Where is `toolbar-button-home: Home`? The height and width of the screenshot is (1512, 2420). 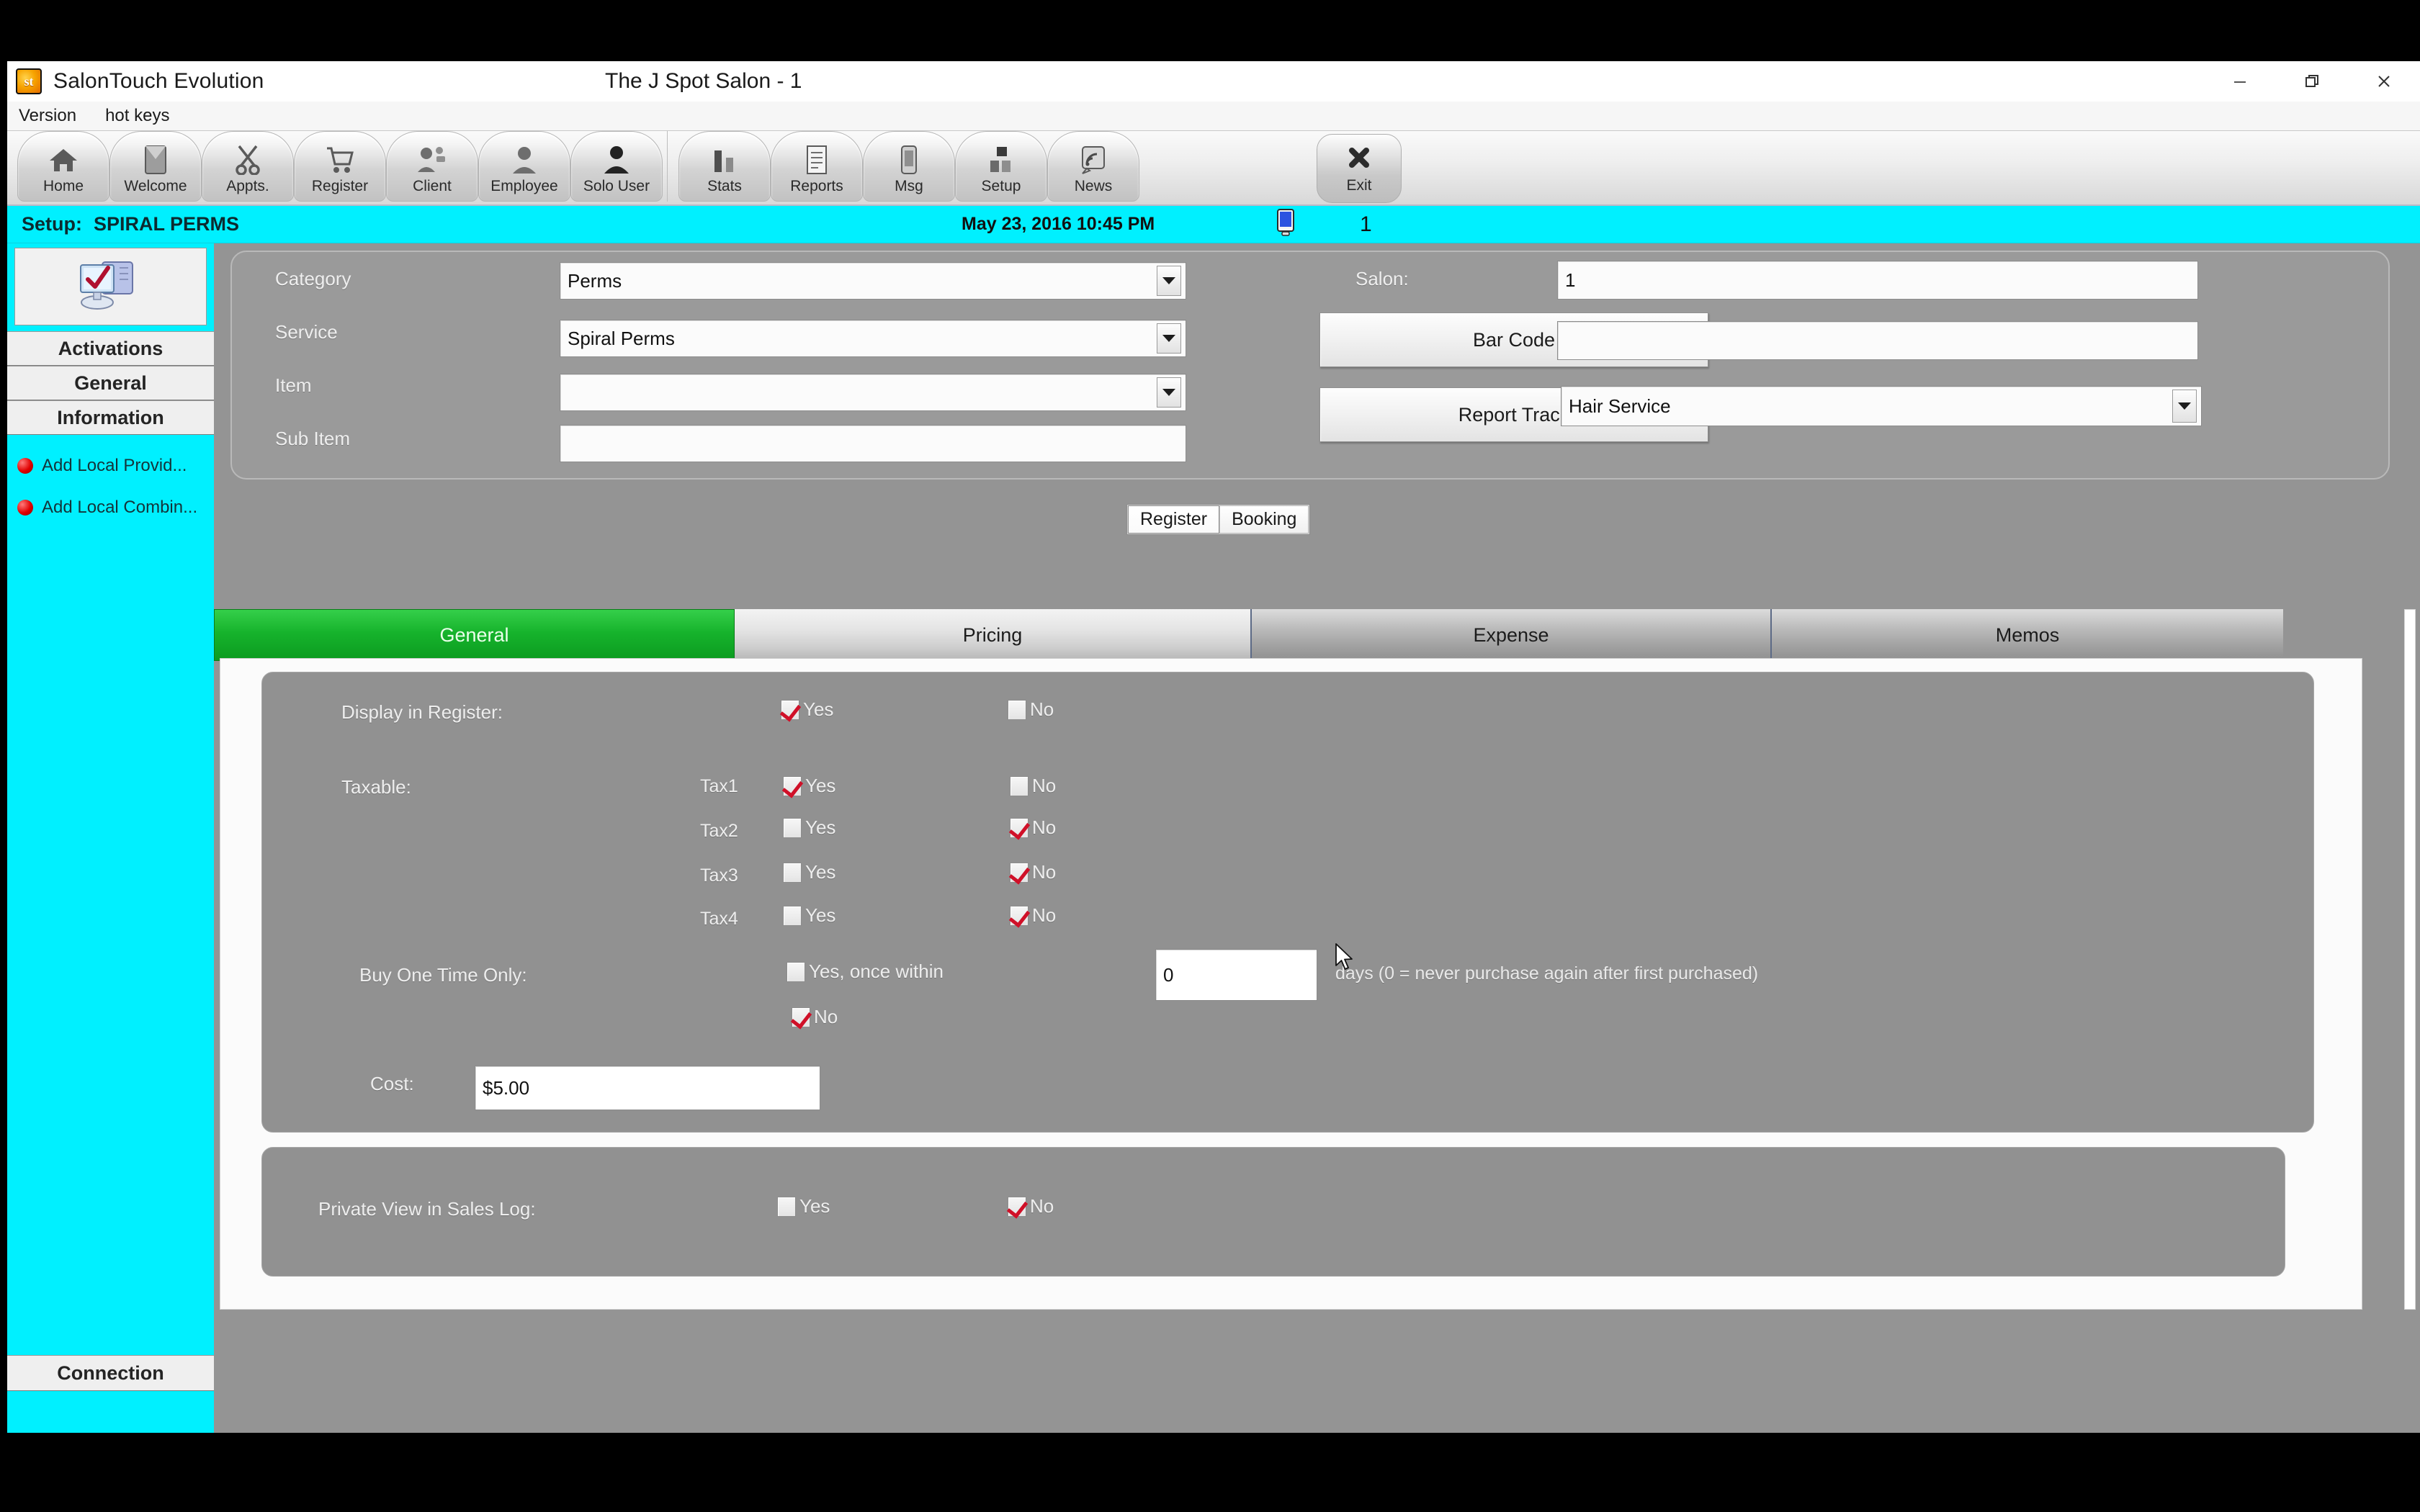
toolbar-button-home: Home is located at coordinates (63, 166).